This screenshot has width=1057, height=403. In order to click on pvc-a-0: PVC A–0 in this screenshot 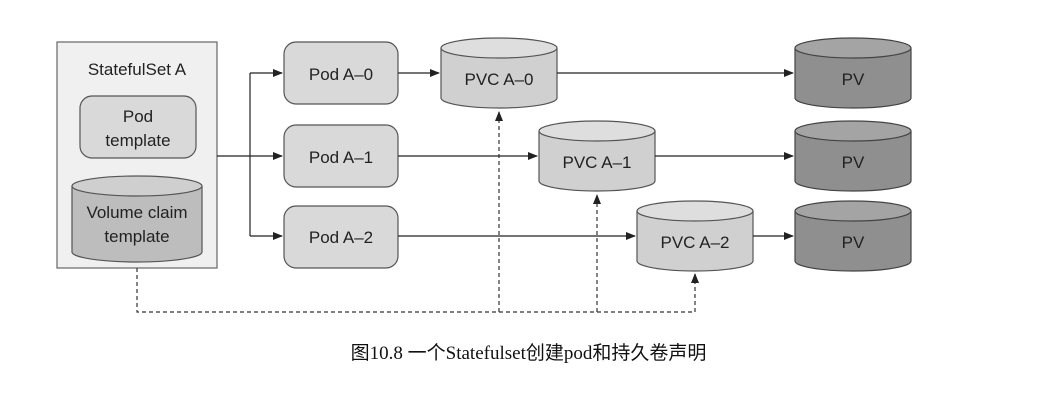, I will do `click(499, 73)`.